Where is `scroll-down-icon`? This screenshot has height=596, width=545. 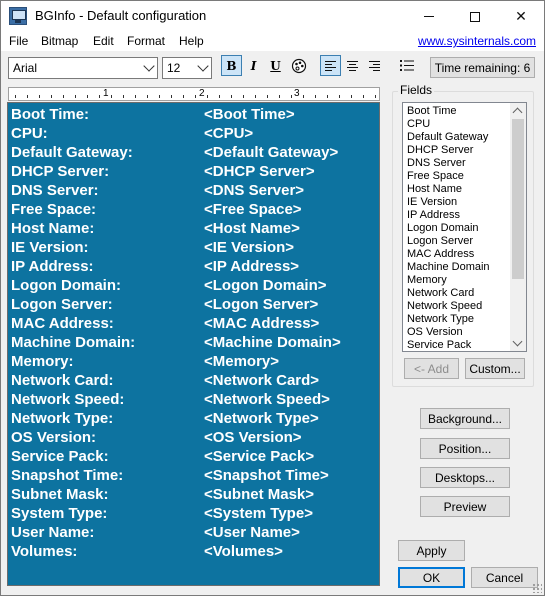 scroll-down-icon is located at coordinates (517, 341).